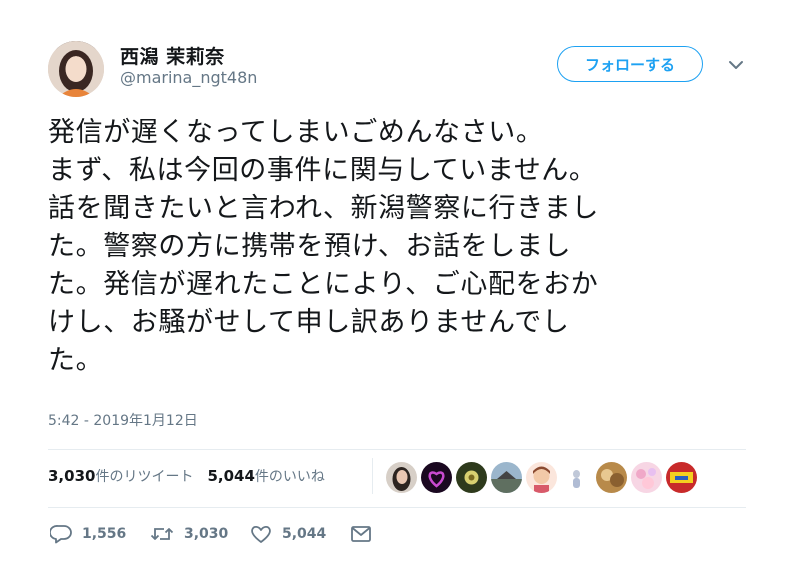 This screenshot has height=570, width=795. Describe the element at coordinates (323, 208) in the screenshot. I see `tweet-text-line: 話を聞きたいと言われ、新潟警察に行きまし` at that location.